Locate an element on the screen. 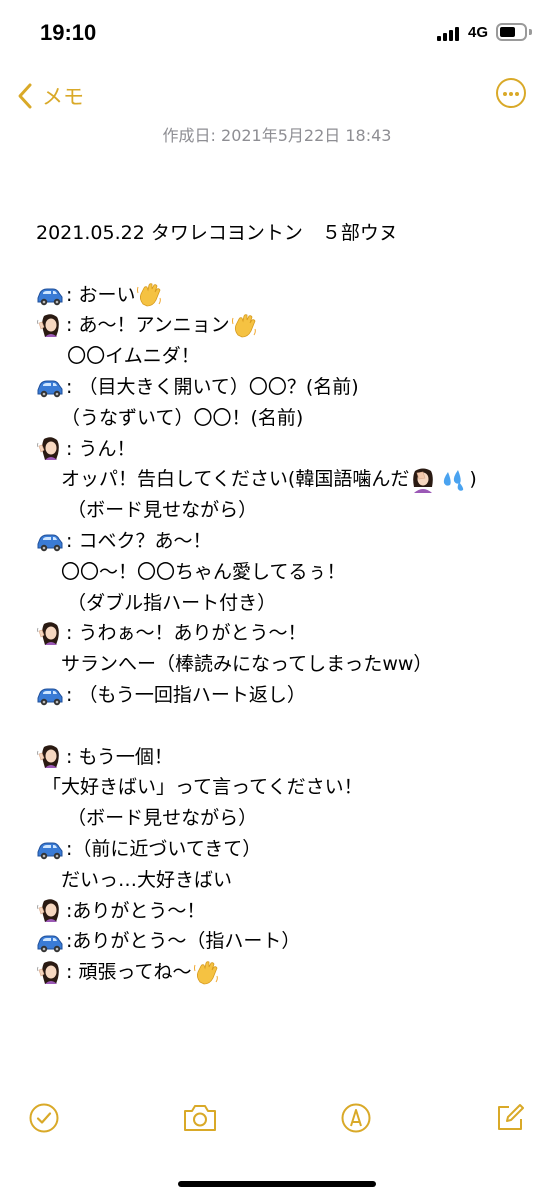 The image size is (554, 1200). clock: 19:10 is located at coordinates (68, 32).